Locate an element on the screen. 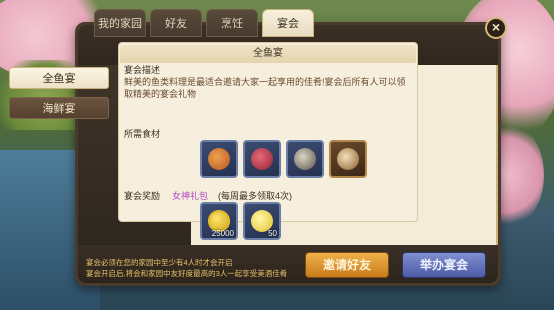 The image size is (554, 310). reward-slot: 25000 is located at coordinates (219, 221).